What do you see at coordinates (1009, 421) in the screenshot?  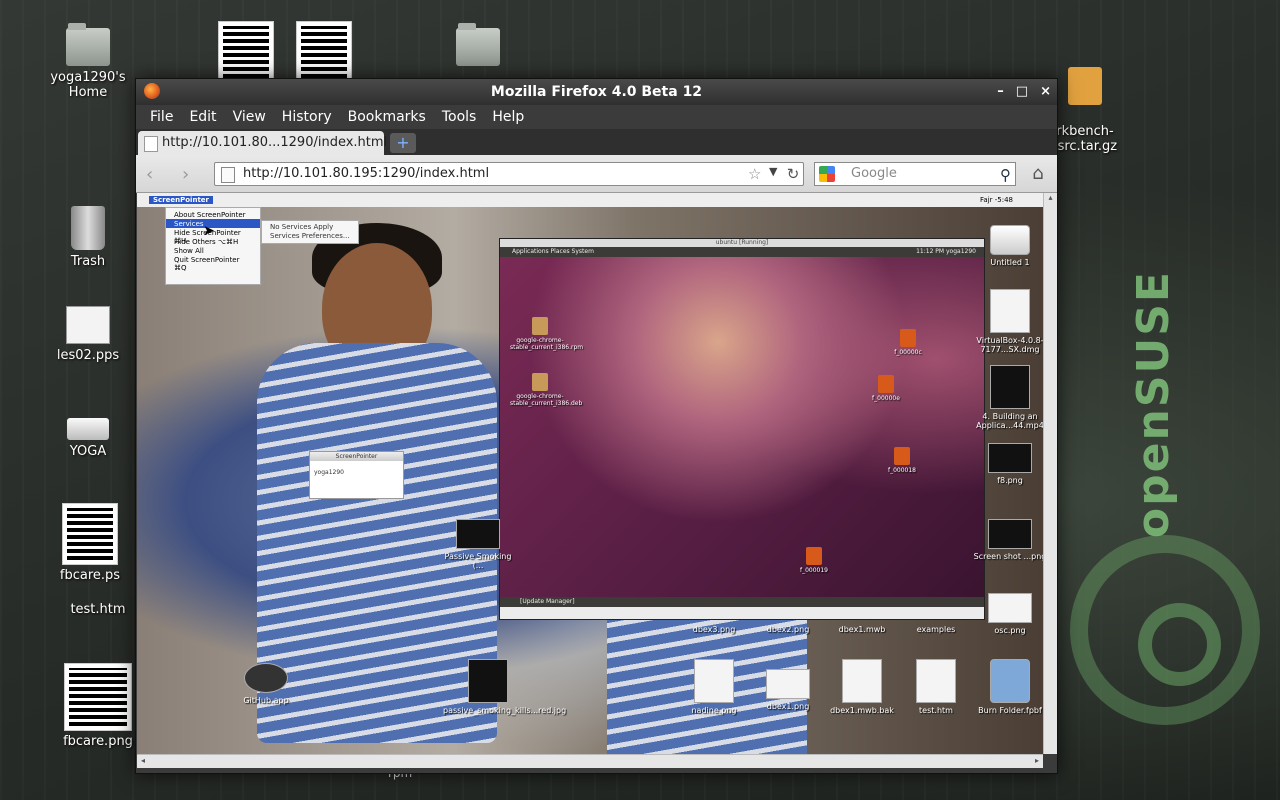 I see `mac-icon-label: 4. Building an Applica...44.mp4` at bounding box center [1009, 421].